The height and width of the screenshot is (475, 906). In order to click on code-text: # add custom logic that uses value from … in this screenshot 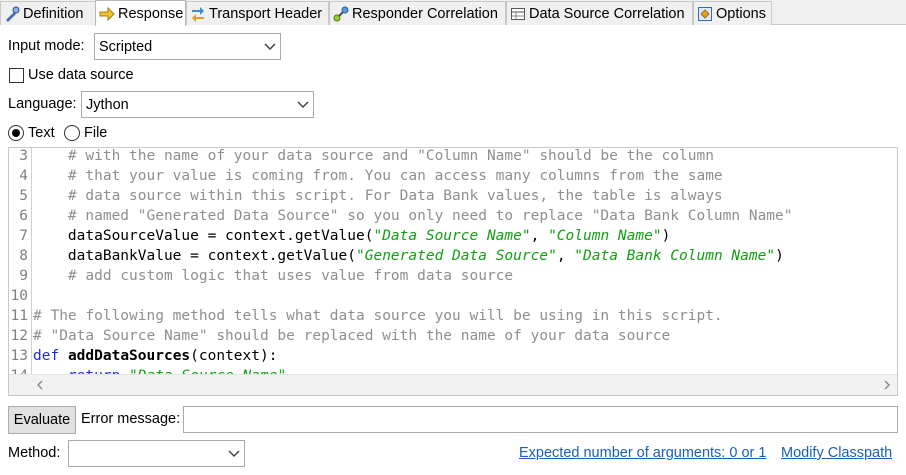, I will do `click(273, 276)`.